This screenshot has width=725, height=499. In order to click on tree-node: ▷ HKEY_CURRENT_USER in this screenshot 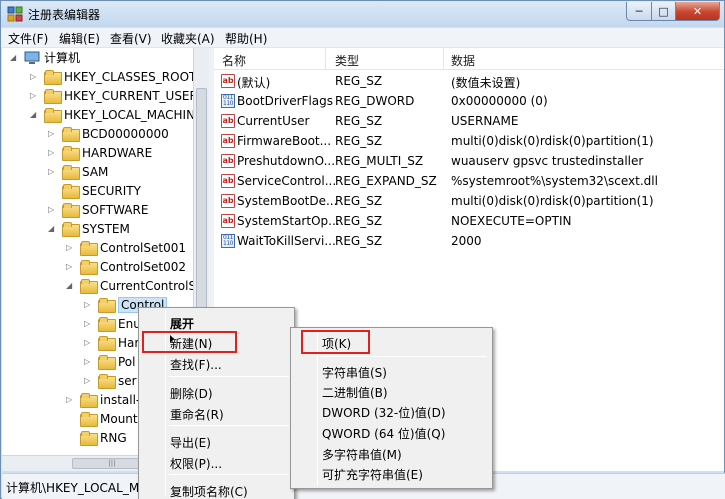, I will do `click(114, 95)`.